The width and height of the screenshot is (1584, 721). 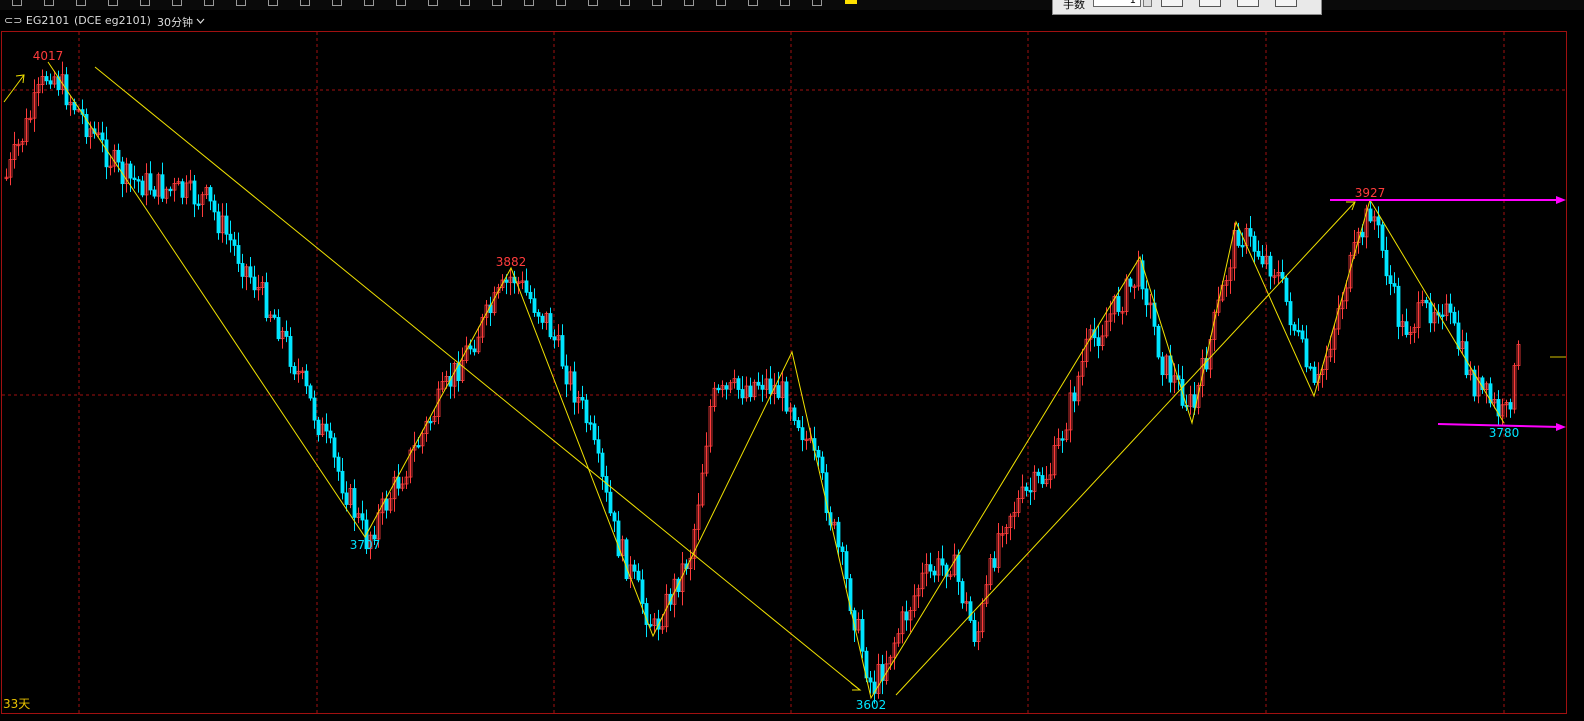 I want to click on arrowhead-icon, so click(x=856, y=686).